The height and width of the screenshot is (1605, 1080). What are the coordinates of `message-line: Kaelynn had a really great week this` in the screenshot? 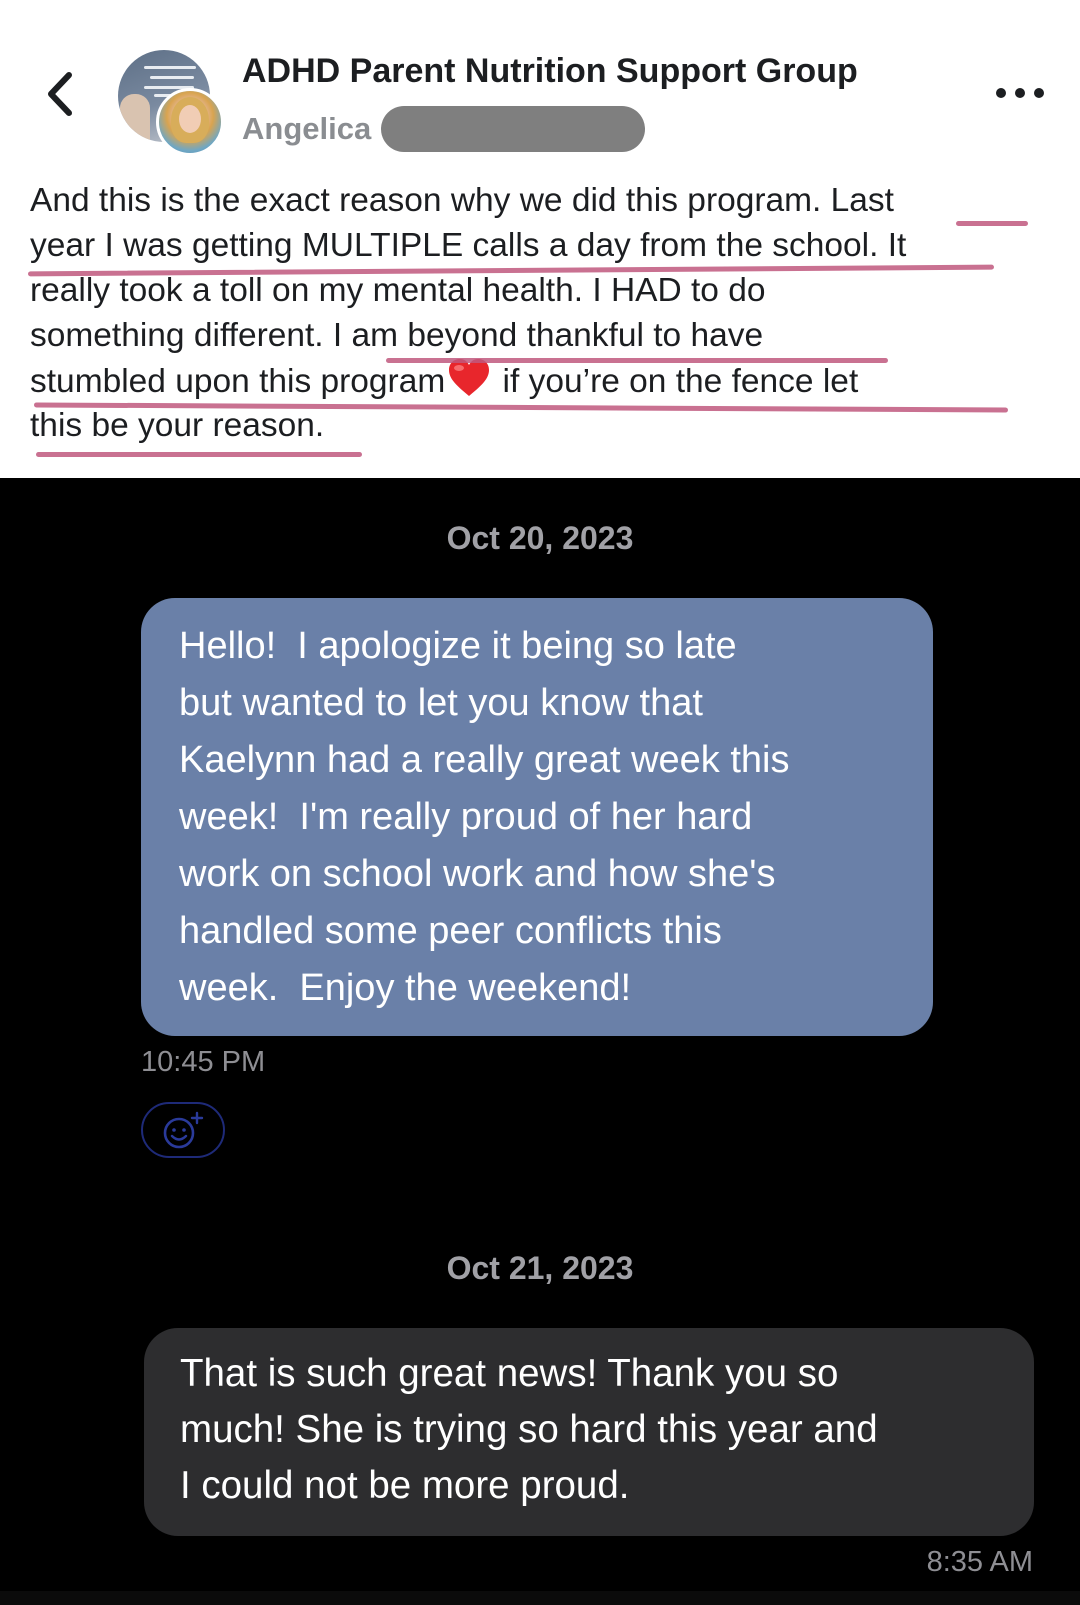 It's located at (484, 760).